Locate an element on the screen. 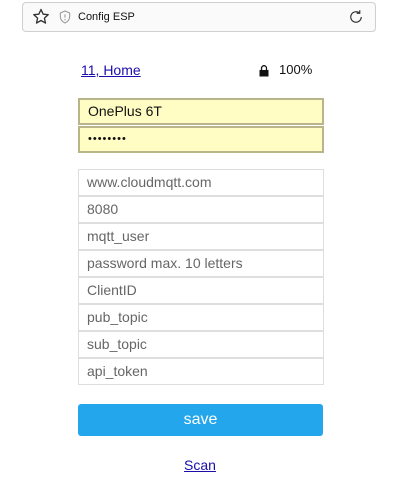 The image size is (400, 502). sub-topic-input: sub_topic is located at coordinates (201, 344).